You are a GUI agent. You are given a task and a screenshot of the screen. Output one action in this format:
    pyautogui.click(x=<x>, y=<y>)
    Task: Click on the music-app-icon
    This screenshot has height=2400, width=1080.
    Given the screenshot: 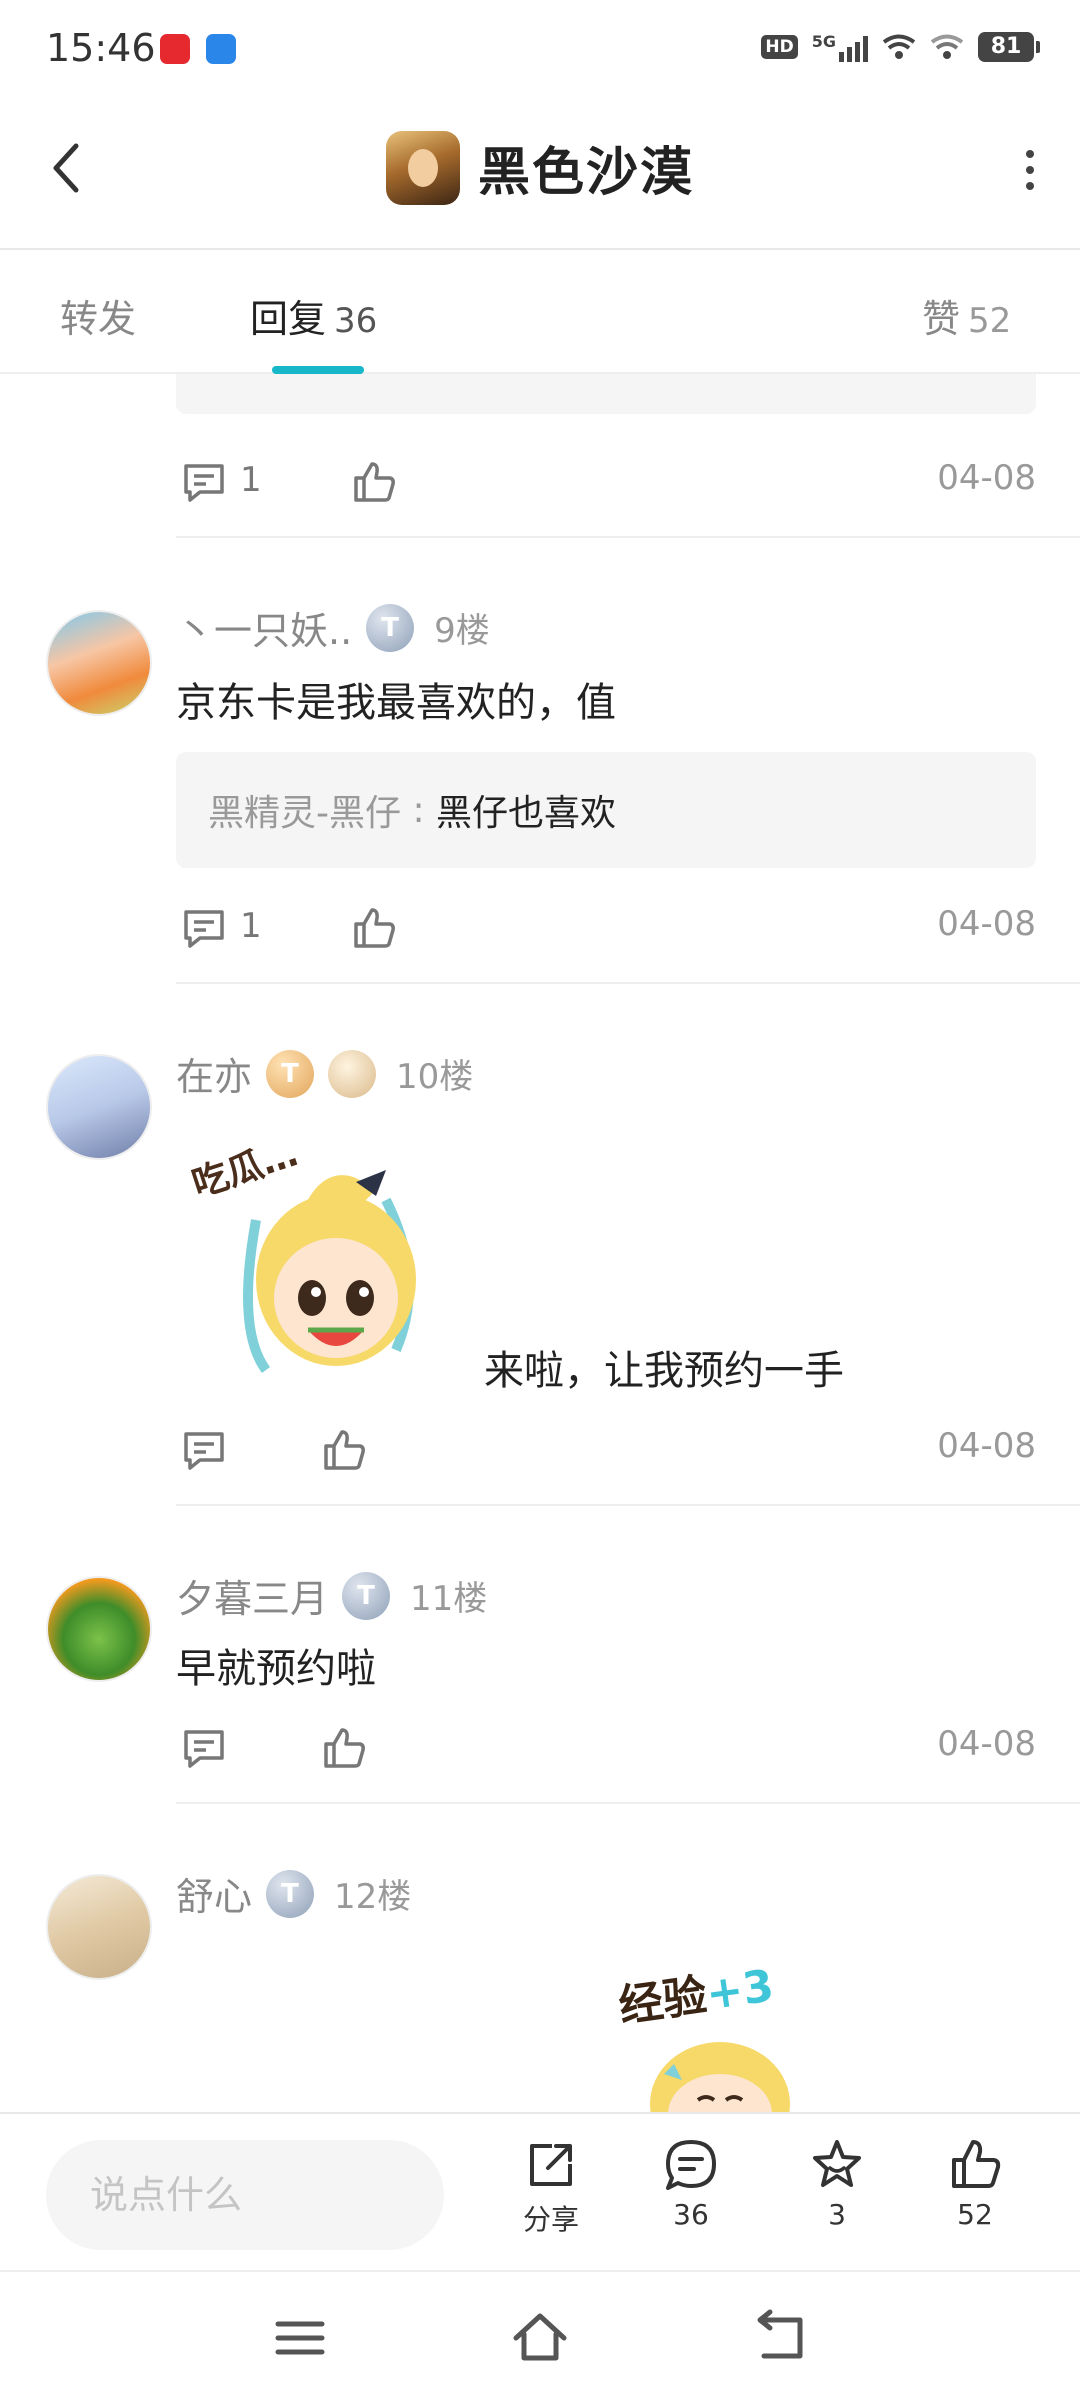 What is the action you would take?
    pyautogui.click(x=175, y=49)
    